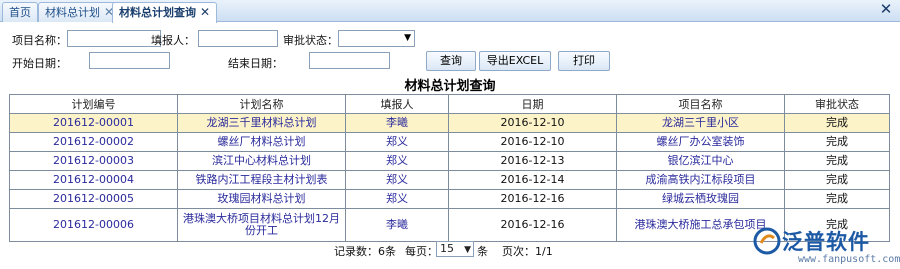 The image size is (900, 269). Describe the element at coordinates (93, 180) in the screenshot. I see `plan-no-link: 201612-00004` at that location.